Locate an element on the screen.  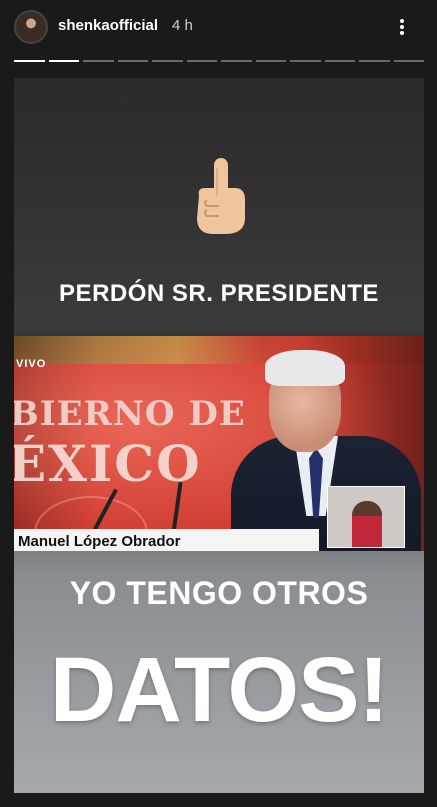
index-pointing-up-icon is located at coordinates (221, 196).